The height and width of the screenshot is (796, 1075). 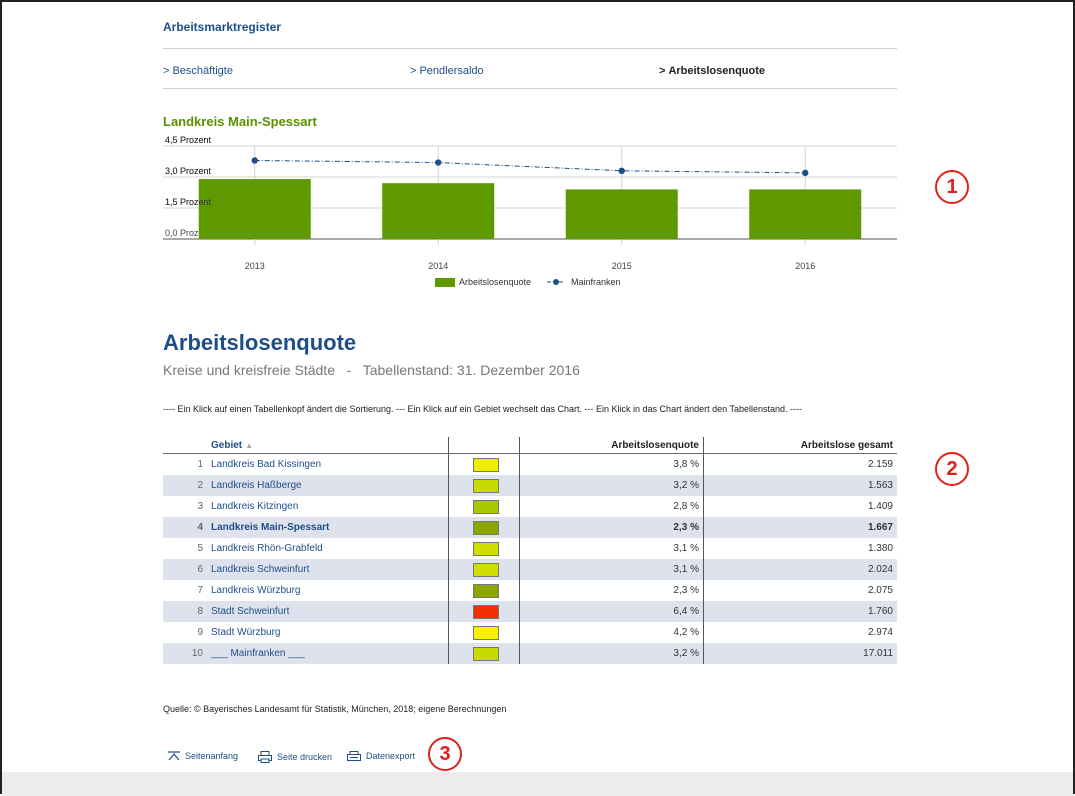 I want to click on col-quote-header: Arbeitslosenquote, so click(x=611, y=445).